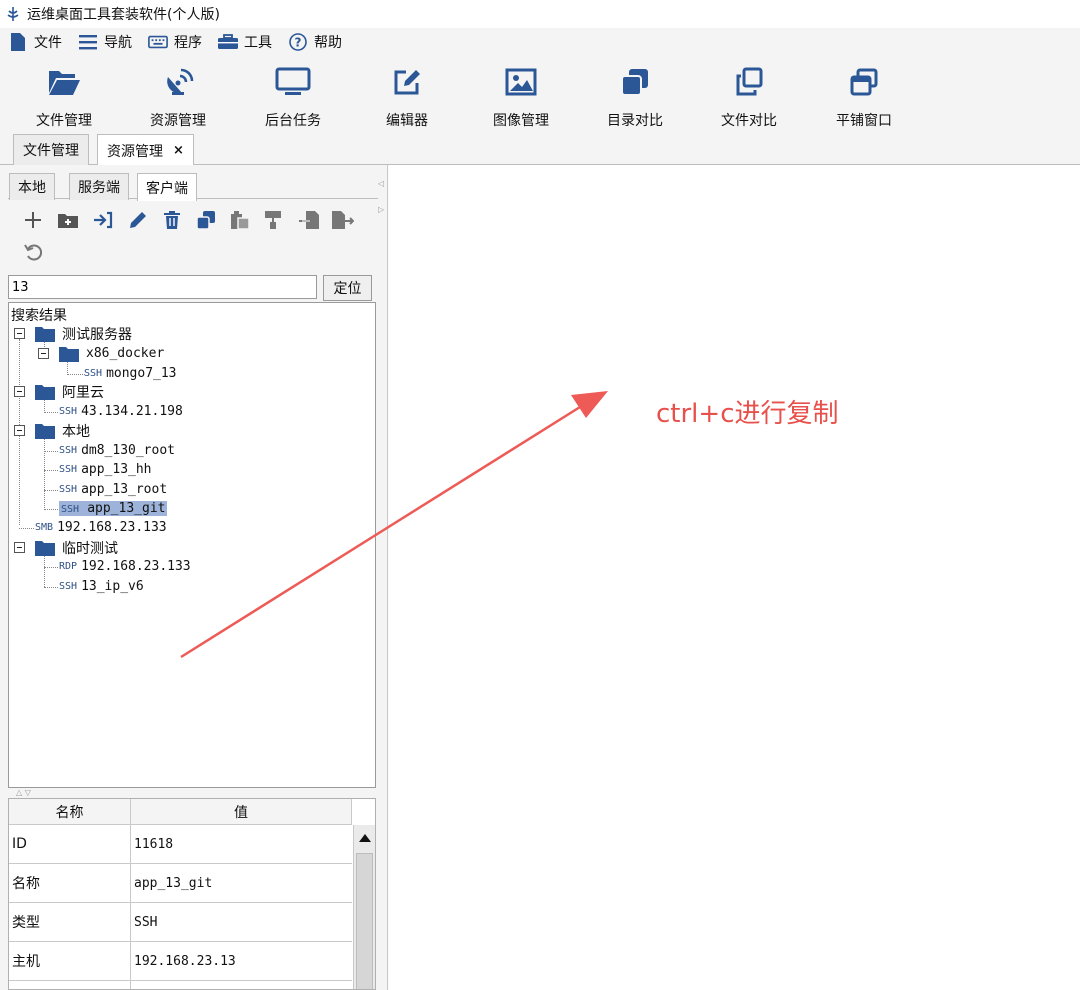 The width and height of the screenshot is (1080, 990). I want to click on column-header-name: 名称, so click(70, 811).